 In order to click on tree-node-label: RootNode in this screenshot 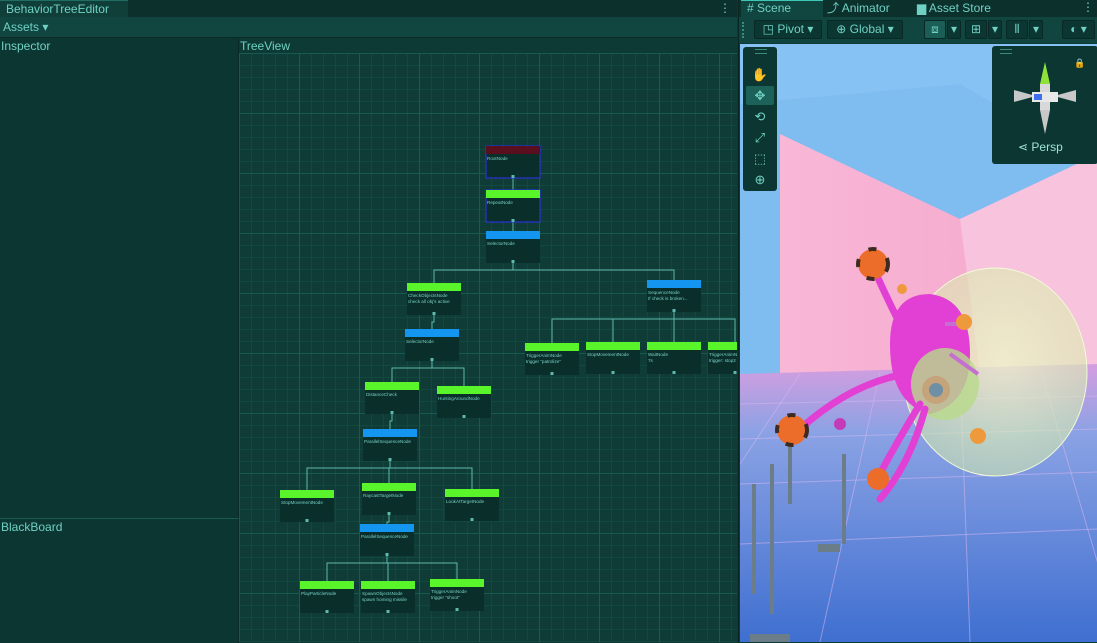, I will do `click(497, 158)`.